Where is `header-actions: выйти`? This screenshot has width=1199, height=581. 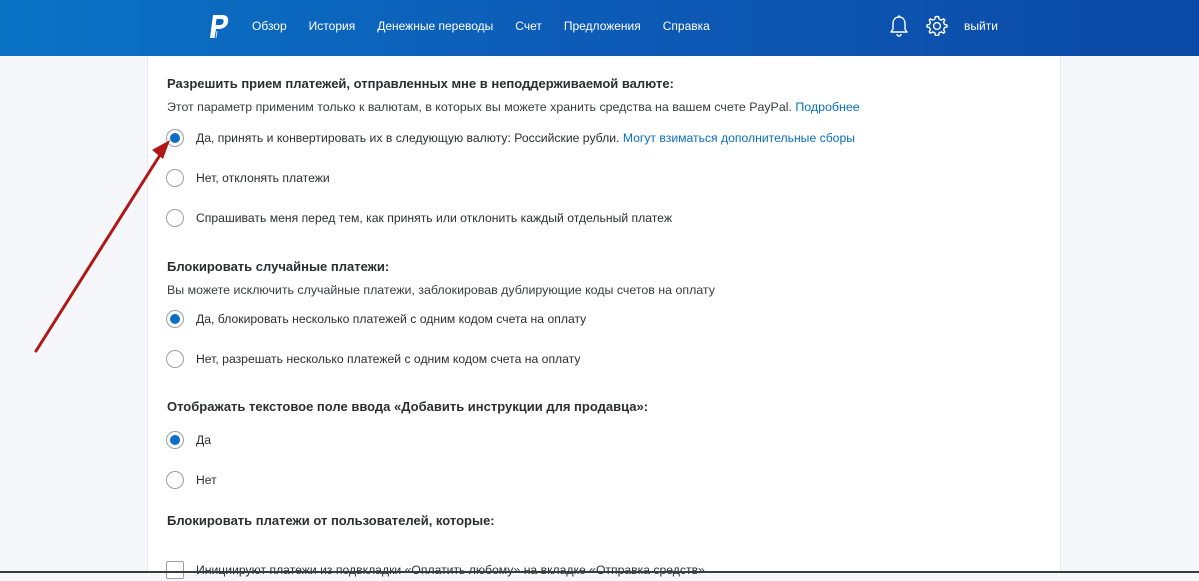 header-actions: выйти is located at coordinates (942, 26).